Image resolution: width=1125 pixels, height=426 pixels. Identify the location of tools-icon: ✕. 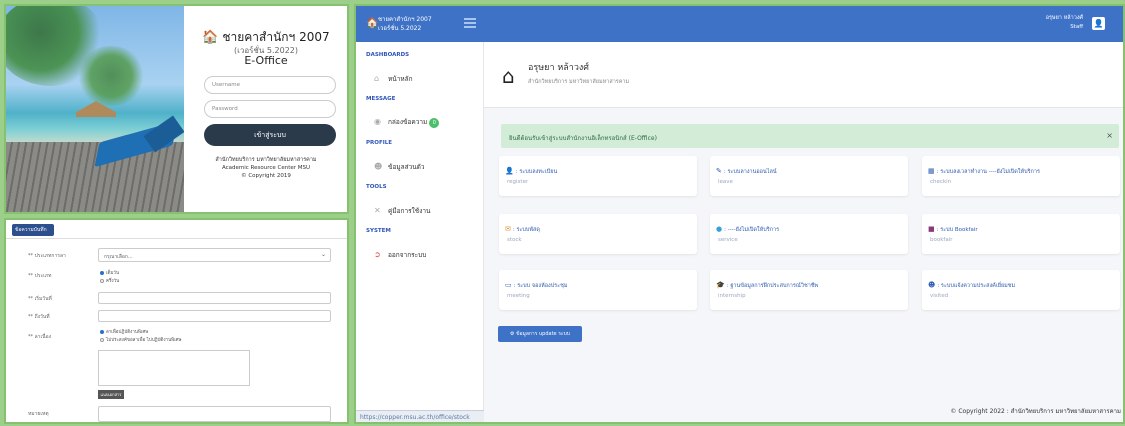
(377, 210).